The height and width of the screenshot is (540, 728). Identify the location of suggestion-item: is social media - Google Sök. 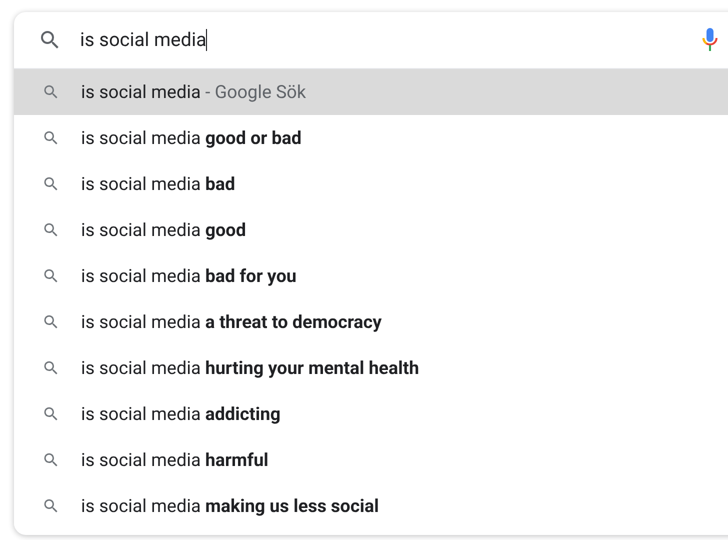
(371, 92).